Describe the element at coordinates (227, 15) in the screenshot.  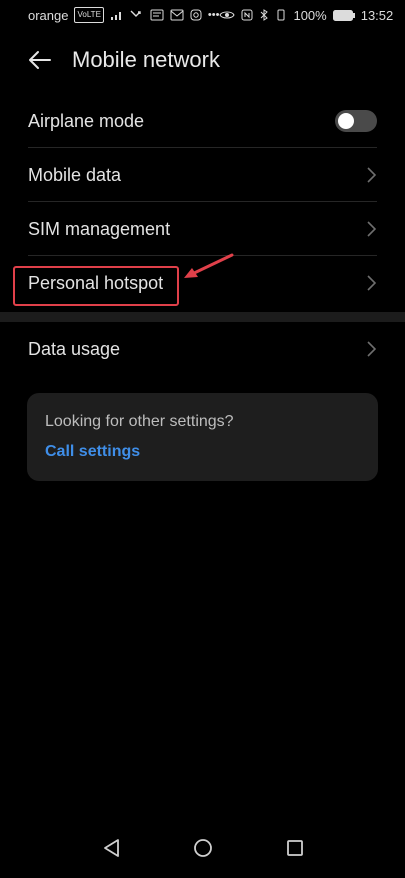
I see `eye-icon` at that location.